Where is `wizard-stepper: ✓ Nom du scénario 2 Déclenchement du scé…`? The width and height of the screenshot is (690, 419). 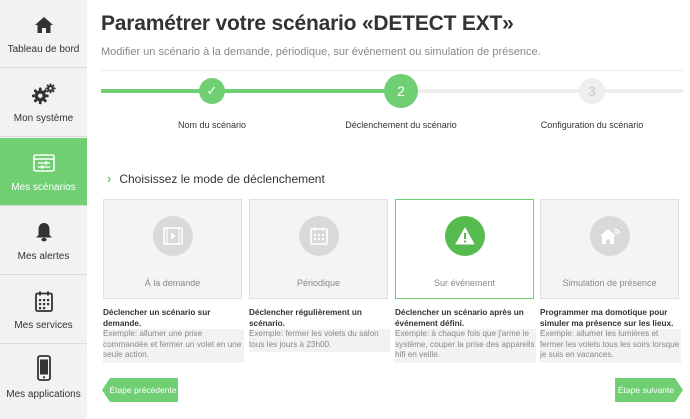
wizard-stepper: ✓ Nom du scénario 2 Déclenchement du scé… is located at coordinates (392, 106).